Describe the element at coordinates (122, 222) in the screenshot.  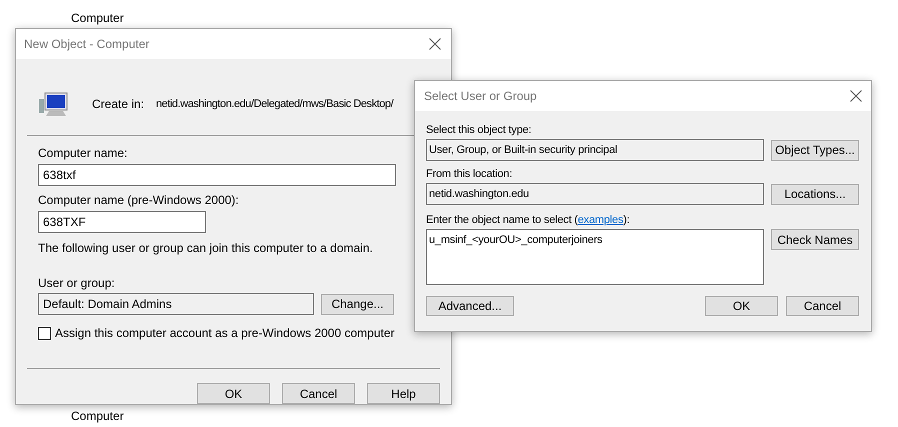
I see `input-field: 638TXF` at that location.